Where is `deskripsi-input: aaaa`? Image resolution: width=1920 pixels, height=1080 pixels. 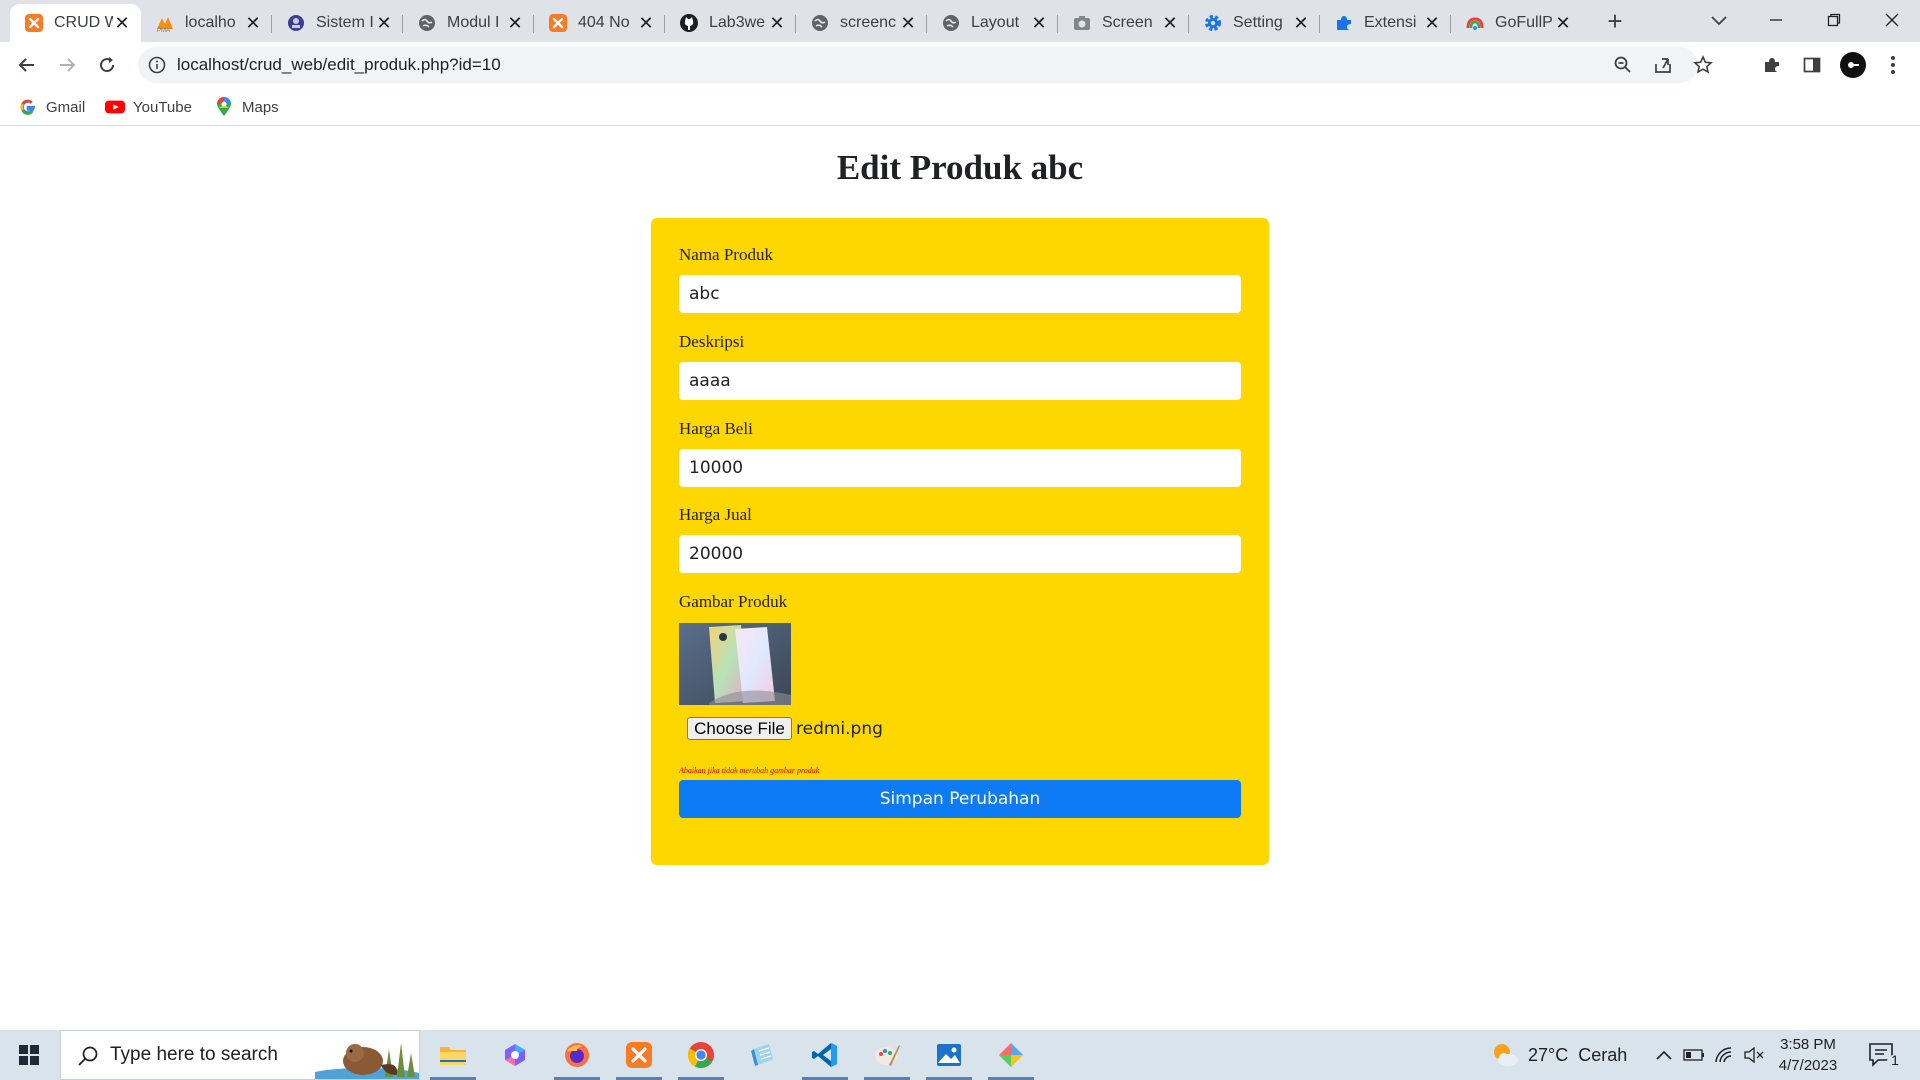
deskripsi-input: aaaa is located at coordinates (960, 381).